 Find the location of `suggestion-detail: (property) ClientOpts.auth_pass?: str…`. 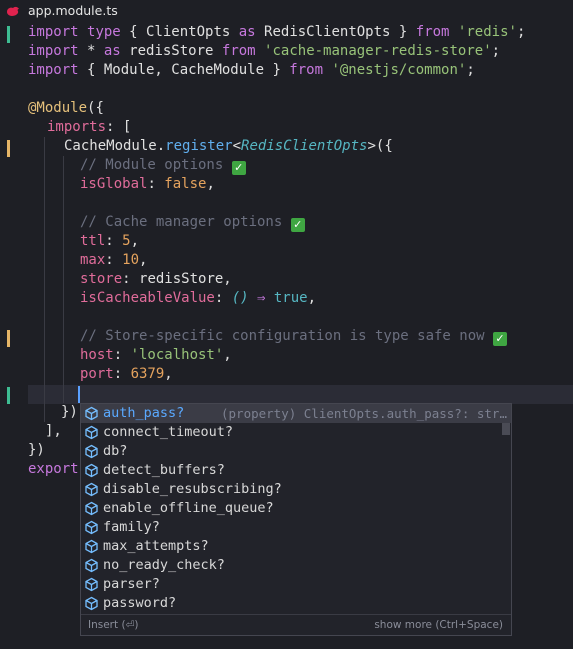

suggestion-detail: (property) ClientOpts.auth_pass?: str… is located at coordinates (364, 413).